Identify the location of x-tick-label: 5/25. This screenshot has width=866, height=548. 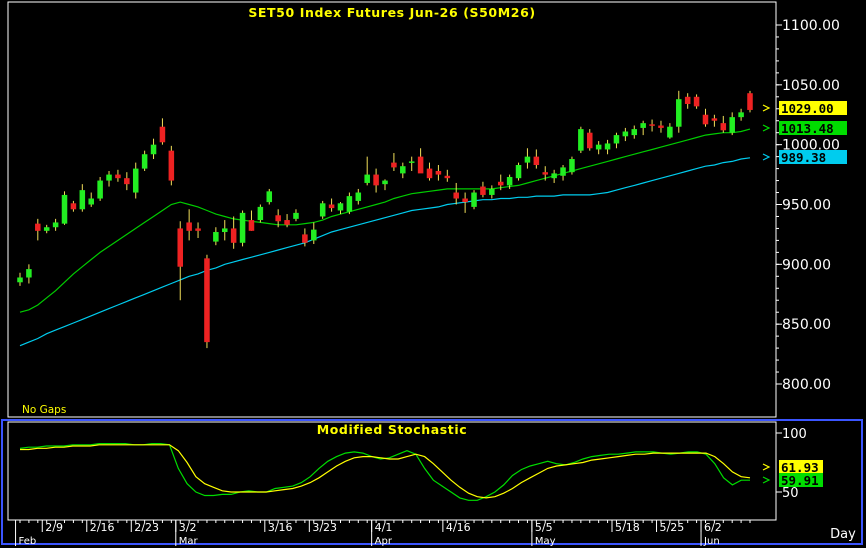
(672, 527).